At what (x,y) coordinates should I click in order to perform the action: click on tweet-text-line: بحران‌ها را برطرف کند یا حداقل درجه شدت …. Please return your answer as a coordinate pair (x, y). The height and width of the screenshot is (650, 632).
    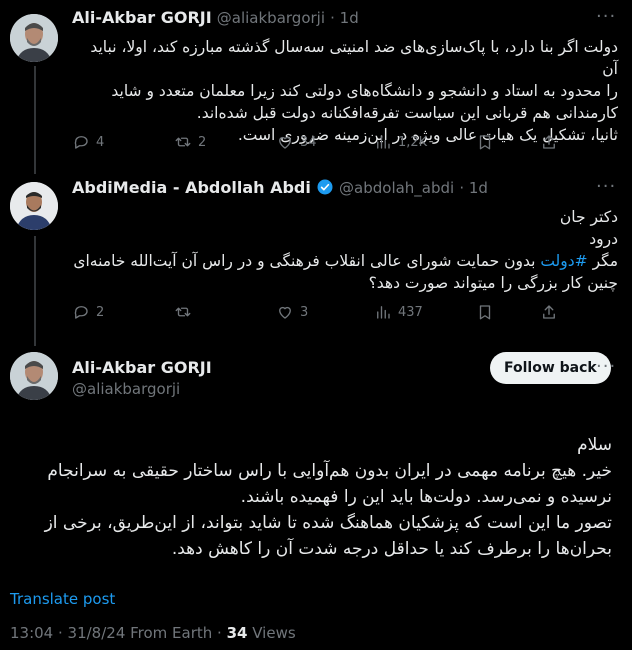
    Looking at the image, I should click on (391, 549).